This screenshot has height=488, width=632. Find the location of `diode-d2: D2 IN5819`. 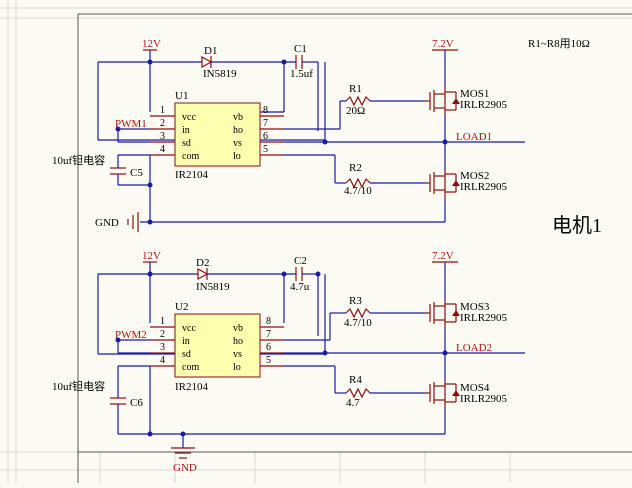

diode-d2: D2 IN5819 is located at coordinates (213, 275).